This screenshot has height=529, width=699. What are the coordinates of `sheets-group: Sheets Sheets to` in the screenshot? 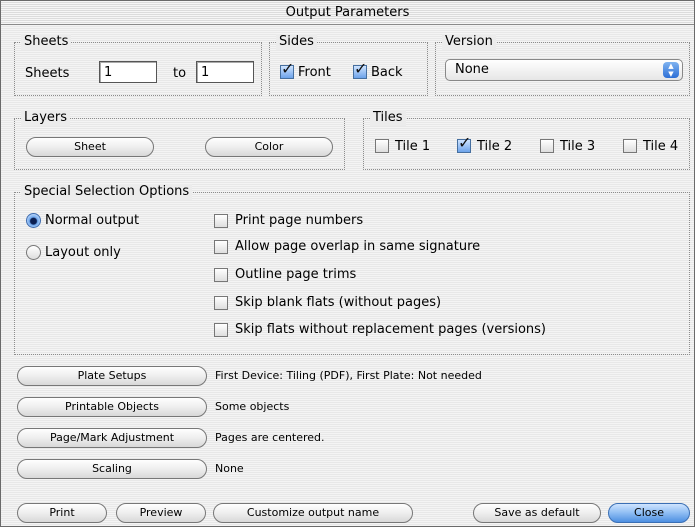 It's located at (138, 65).